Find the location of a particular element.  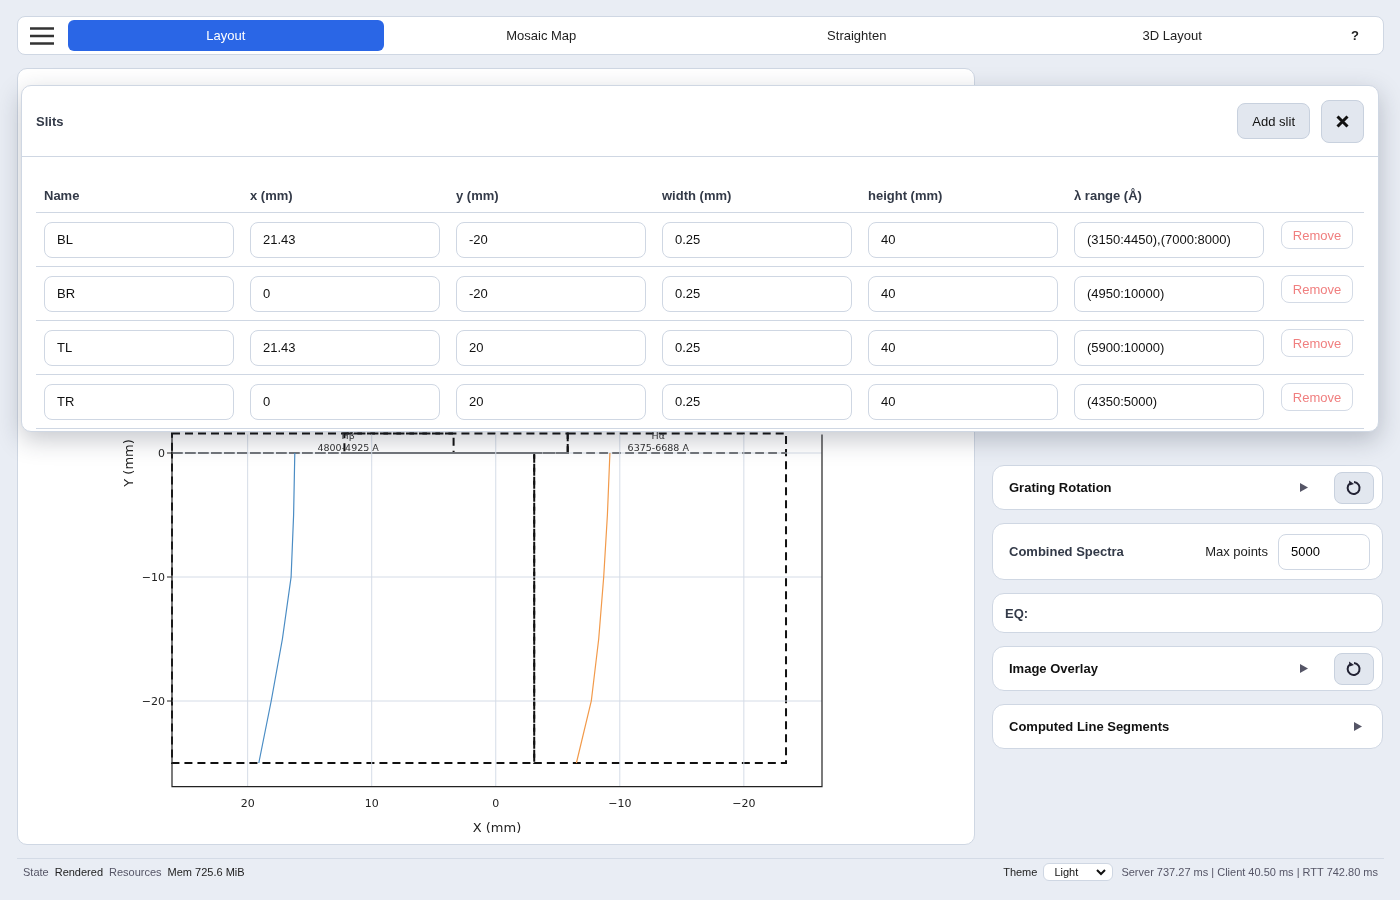

memory-value: Mem 725.6 MiB is located at coordinates (206, 872).